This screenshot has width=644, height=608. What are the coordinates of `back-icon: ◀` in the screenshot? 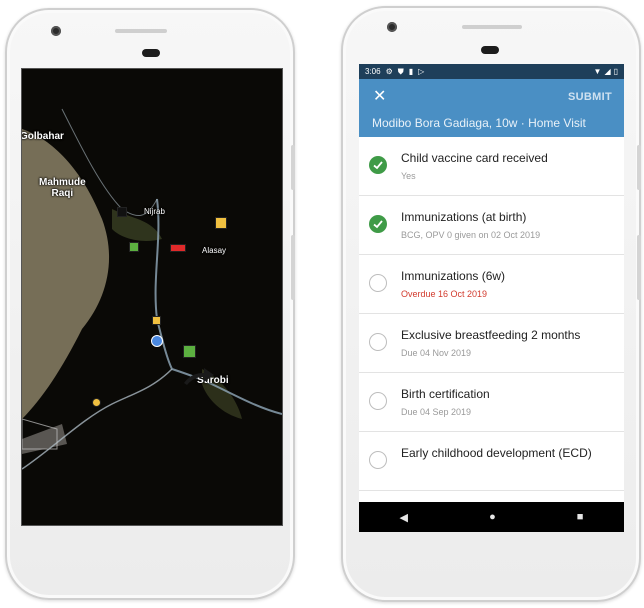 It's located at (404, 517).